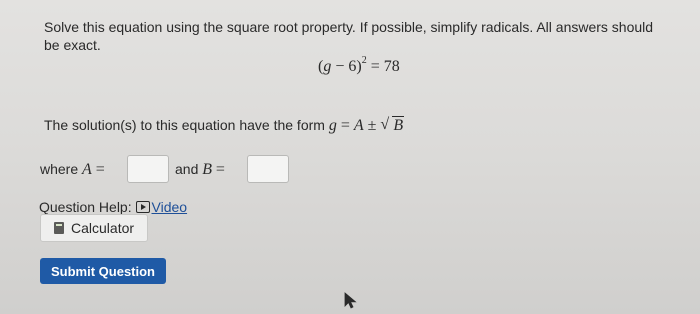 The height and width of the screenshot is (314, 700). I want to click on A-answer-input, so click(148, 169).